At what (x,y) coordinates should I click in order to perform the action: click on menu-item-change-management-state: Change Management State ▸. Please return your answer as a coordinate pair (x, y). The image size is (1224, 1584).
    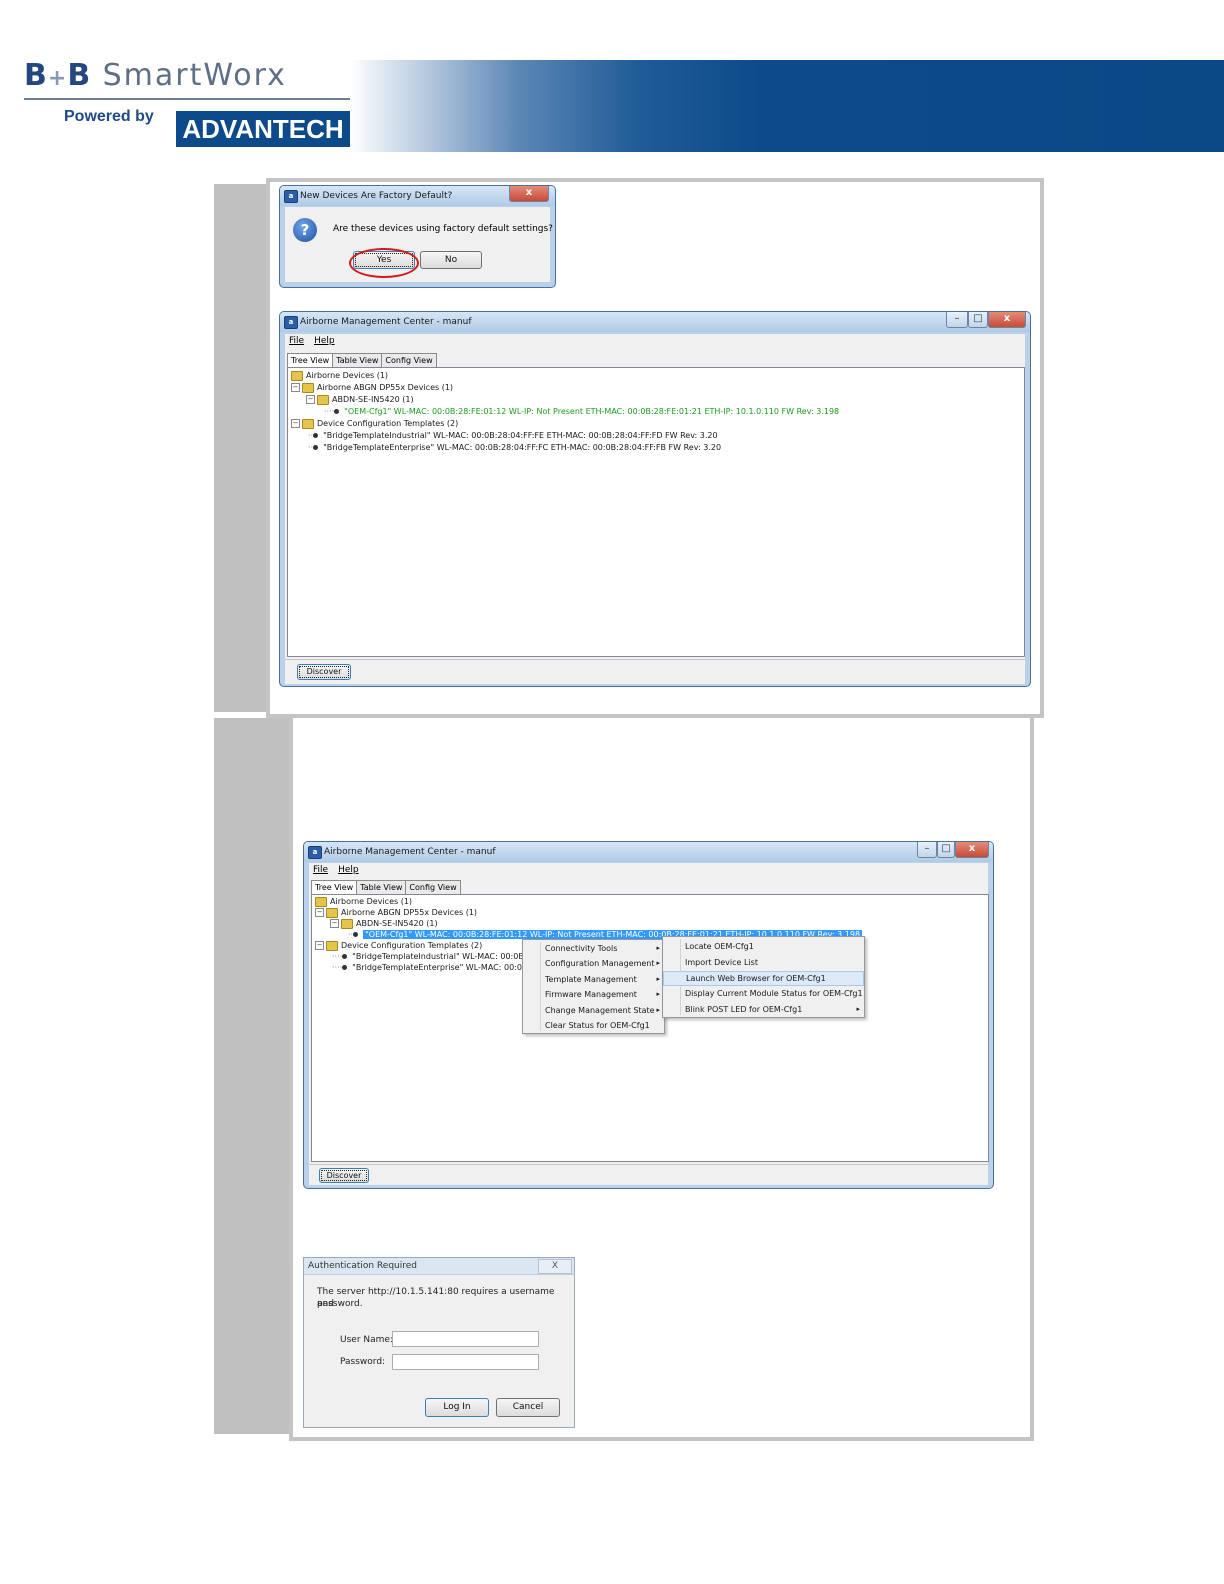
    Looking at the image, I should click on (593, 1010).